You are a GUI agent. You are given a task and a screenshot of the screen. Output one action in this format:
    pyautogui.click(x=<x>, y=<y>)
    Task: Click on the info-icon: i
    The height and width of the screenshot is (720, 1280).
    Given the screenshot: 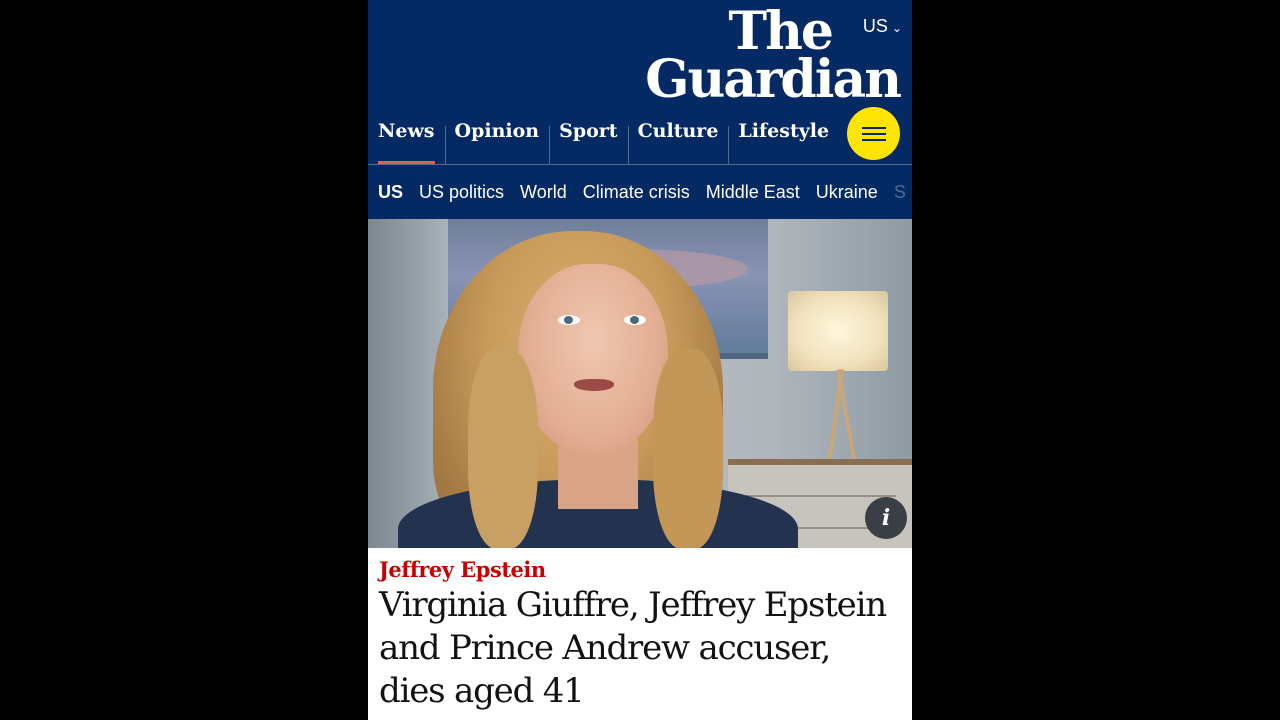 What is the action you would take?
    pyautogui.click(x=886, y=518)
    